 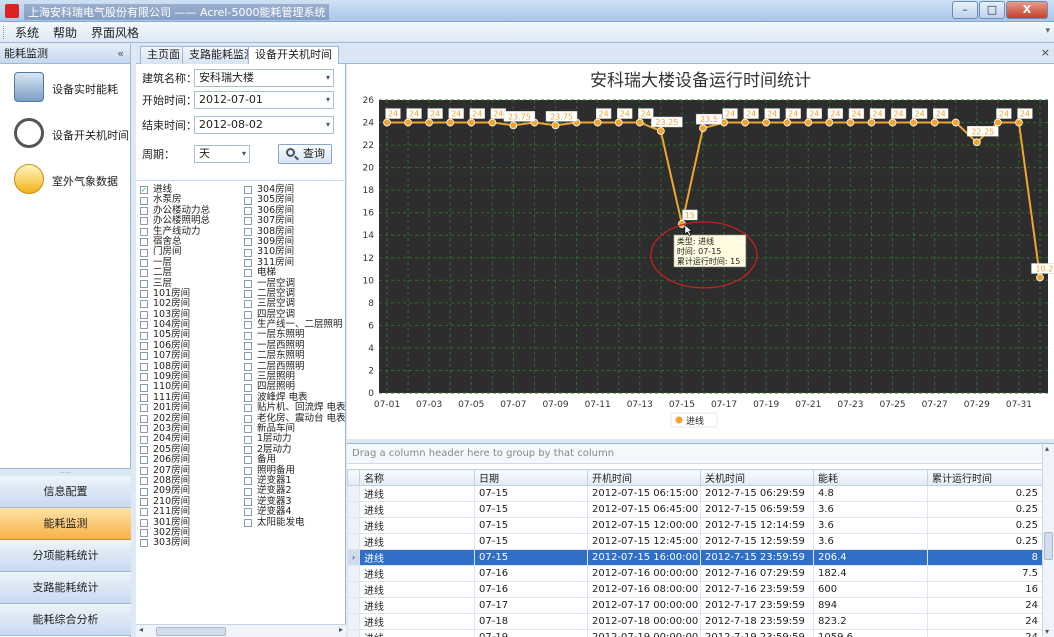 What do you see at coordinates (264, 78) in the screenshot?
I see `building-select: 安科瑞大楼 ▾` at bounding box center [264, 78].